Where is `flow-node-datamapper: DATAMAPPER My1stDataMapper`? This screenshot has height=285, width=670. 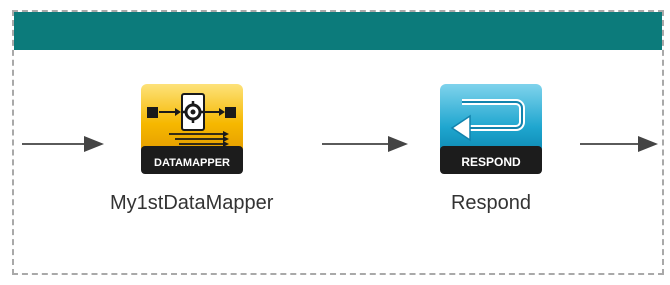 flow-node-datamapper: DATAMAPPER My1stDataMapper is located at coordinates (191, 148).